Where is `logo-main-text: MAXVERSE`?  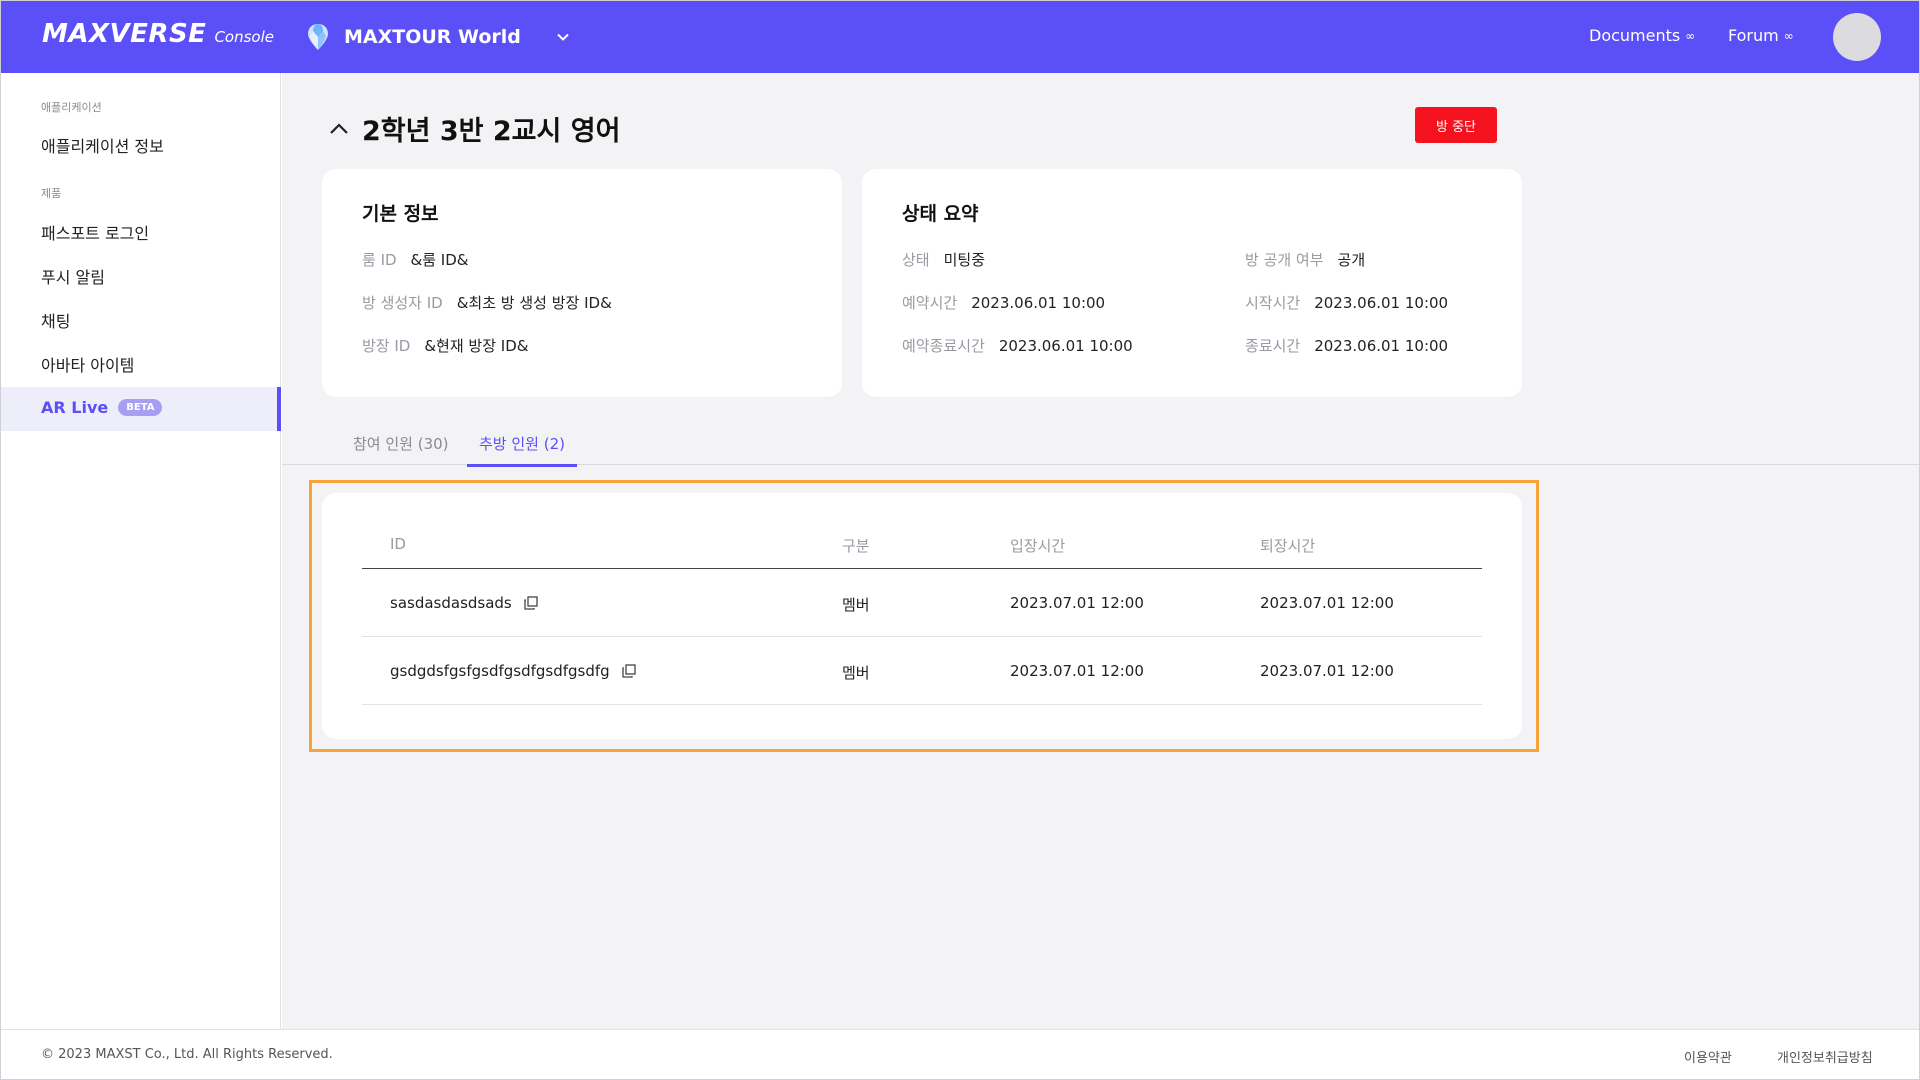
logo-main-text: MAXVERSE is located at coordinates (124, 34).